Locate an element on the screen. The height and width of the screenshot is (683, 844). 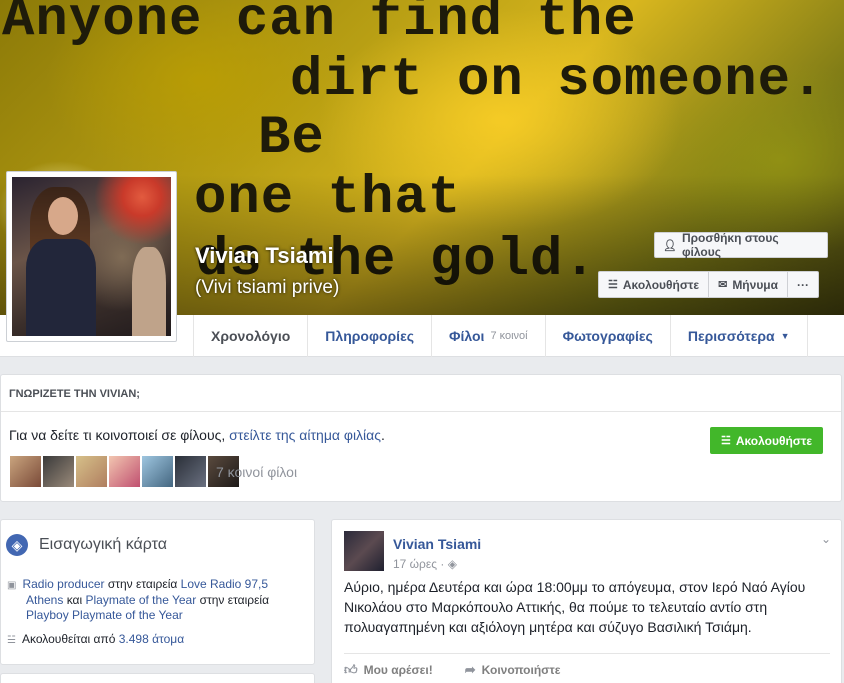
tab-label: Χρονολόγιο is located at coordinates (251, 336).